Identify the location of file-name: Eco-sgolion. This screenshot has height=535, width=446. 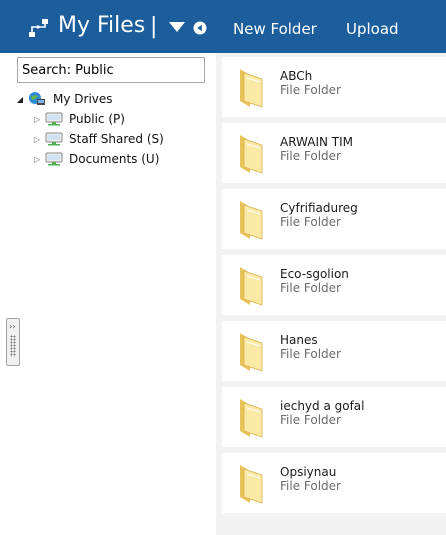
(314, 274).